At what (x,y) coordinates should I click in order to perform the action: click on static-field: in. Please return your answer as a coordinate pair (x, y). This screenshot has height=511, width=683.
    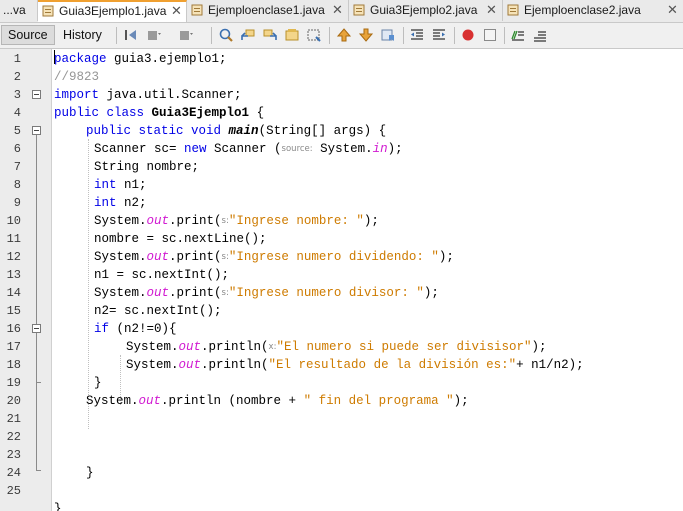
    Looking at the image, I should click on (380, 149).